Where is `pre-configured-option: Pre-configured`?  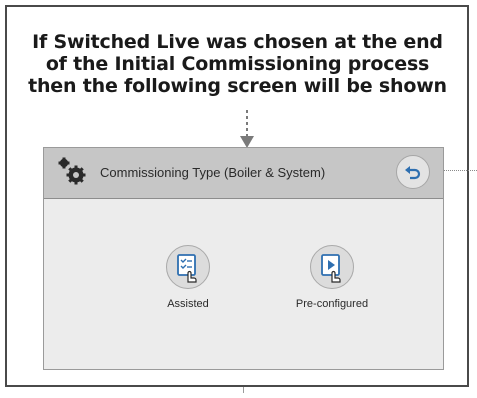
pre-configured-option: Pre-configured is located at coordinates (332, 277).